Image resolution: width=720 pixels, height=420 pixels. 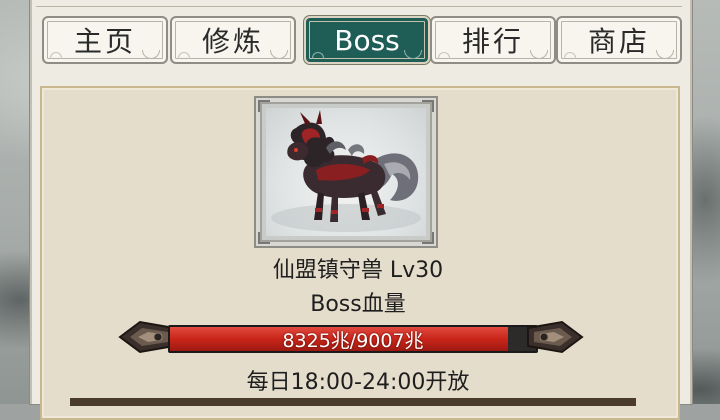 What do you see at coordinates (358, 270) in the screenshot?
I see `boss-name: 仙盟镇守兽 Lv30` at bounding box center [358, 270].